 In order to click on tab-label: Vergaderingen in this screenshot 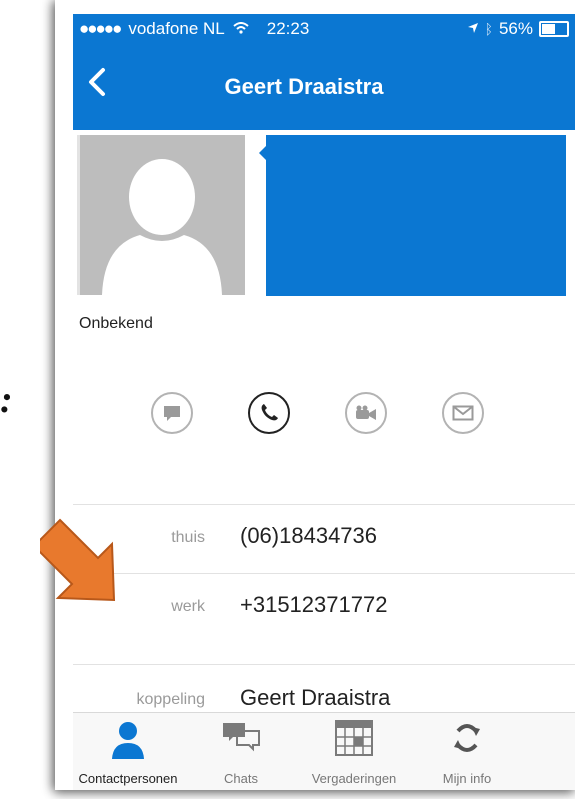, I will do `click(354, 778)`.